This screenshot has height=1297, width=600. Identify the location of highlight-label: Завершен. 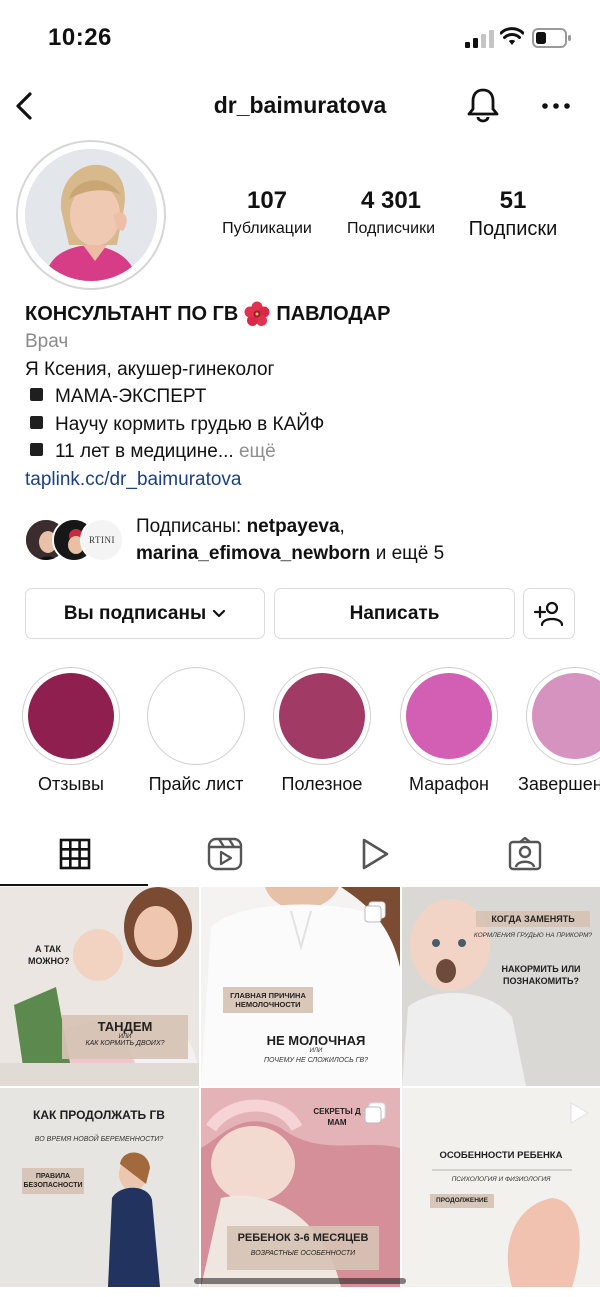
(559, 784).